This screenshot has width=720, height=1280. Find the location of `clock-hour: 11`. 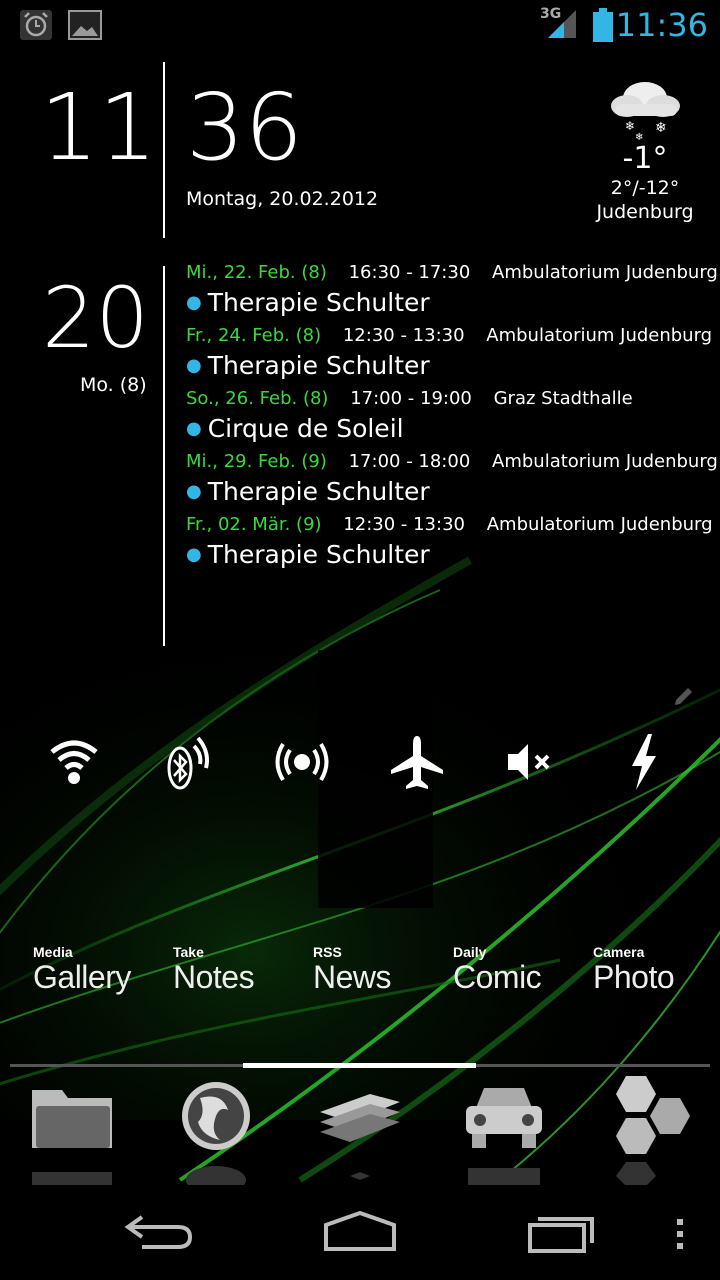

clock-hour: 11 is located at coordinates (98, 128).